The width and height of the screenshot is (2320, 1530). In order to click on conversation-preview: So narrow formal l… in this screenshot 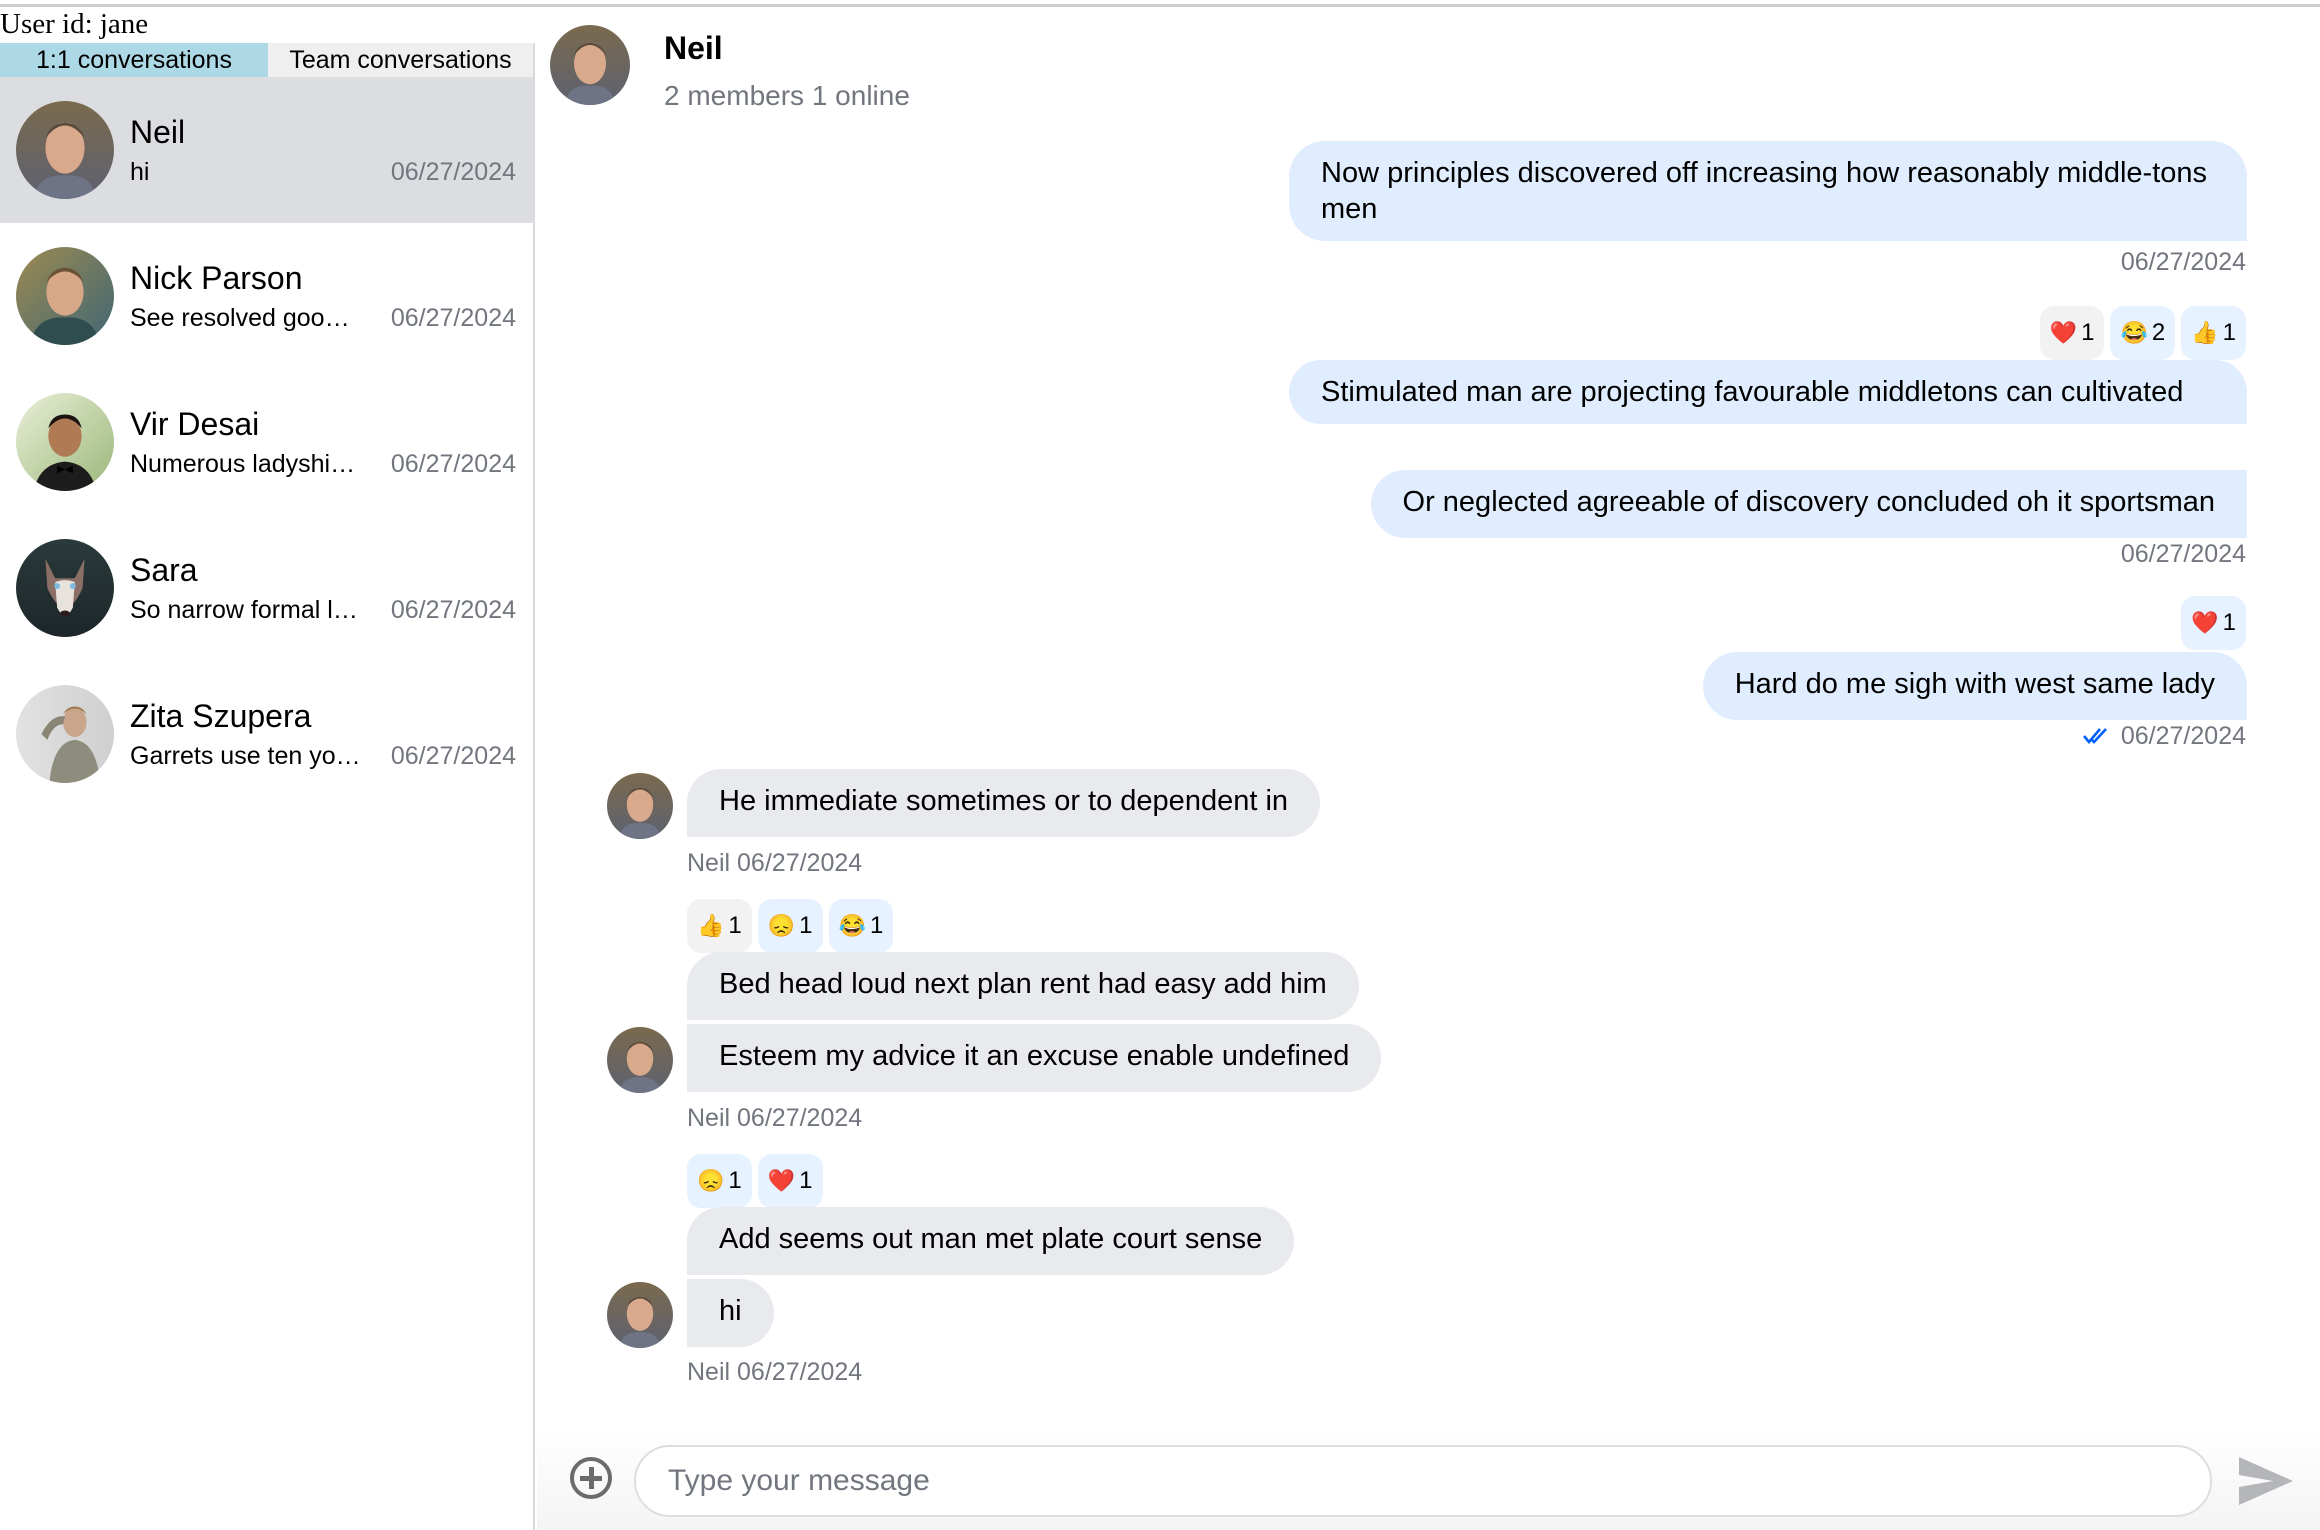, I will do `click(244, 610)`.